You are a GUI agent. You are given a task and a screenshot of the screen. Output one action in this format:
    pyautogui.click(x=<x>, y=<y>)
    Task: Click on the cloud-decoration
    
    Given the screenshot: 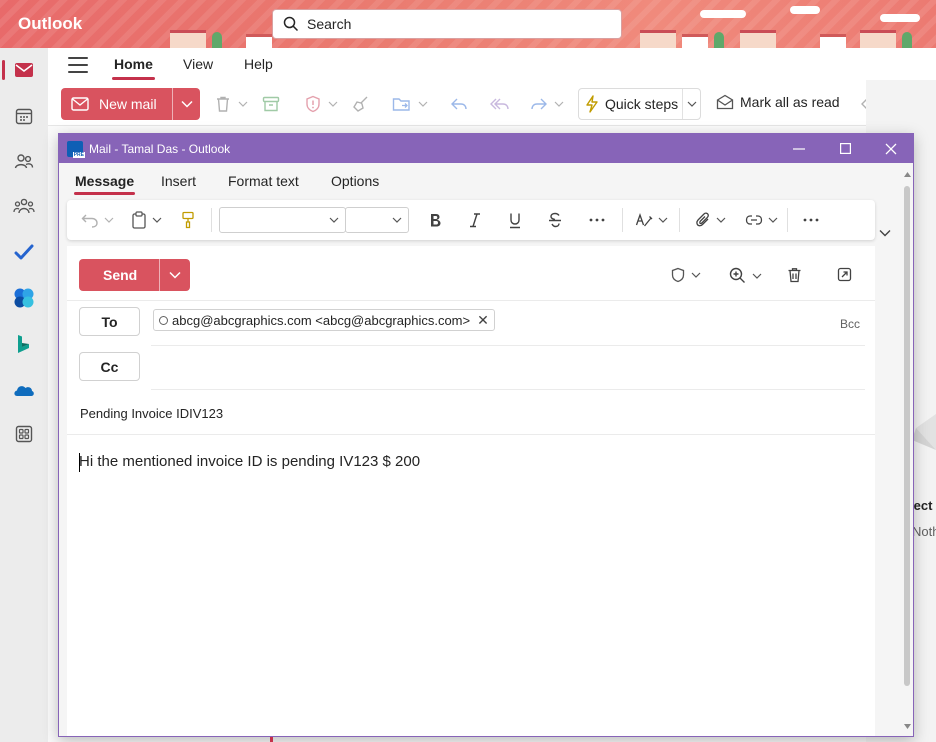 What is the action you would take?
    pyautogui.click(x=900, y=18)
    